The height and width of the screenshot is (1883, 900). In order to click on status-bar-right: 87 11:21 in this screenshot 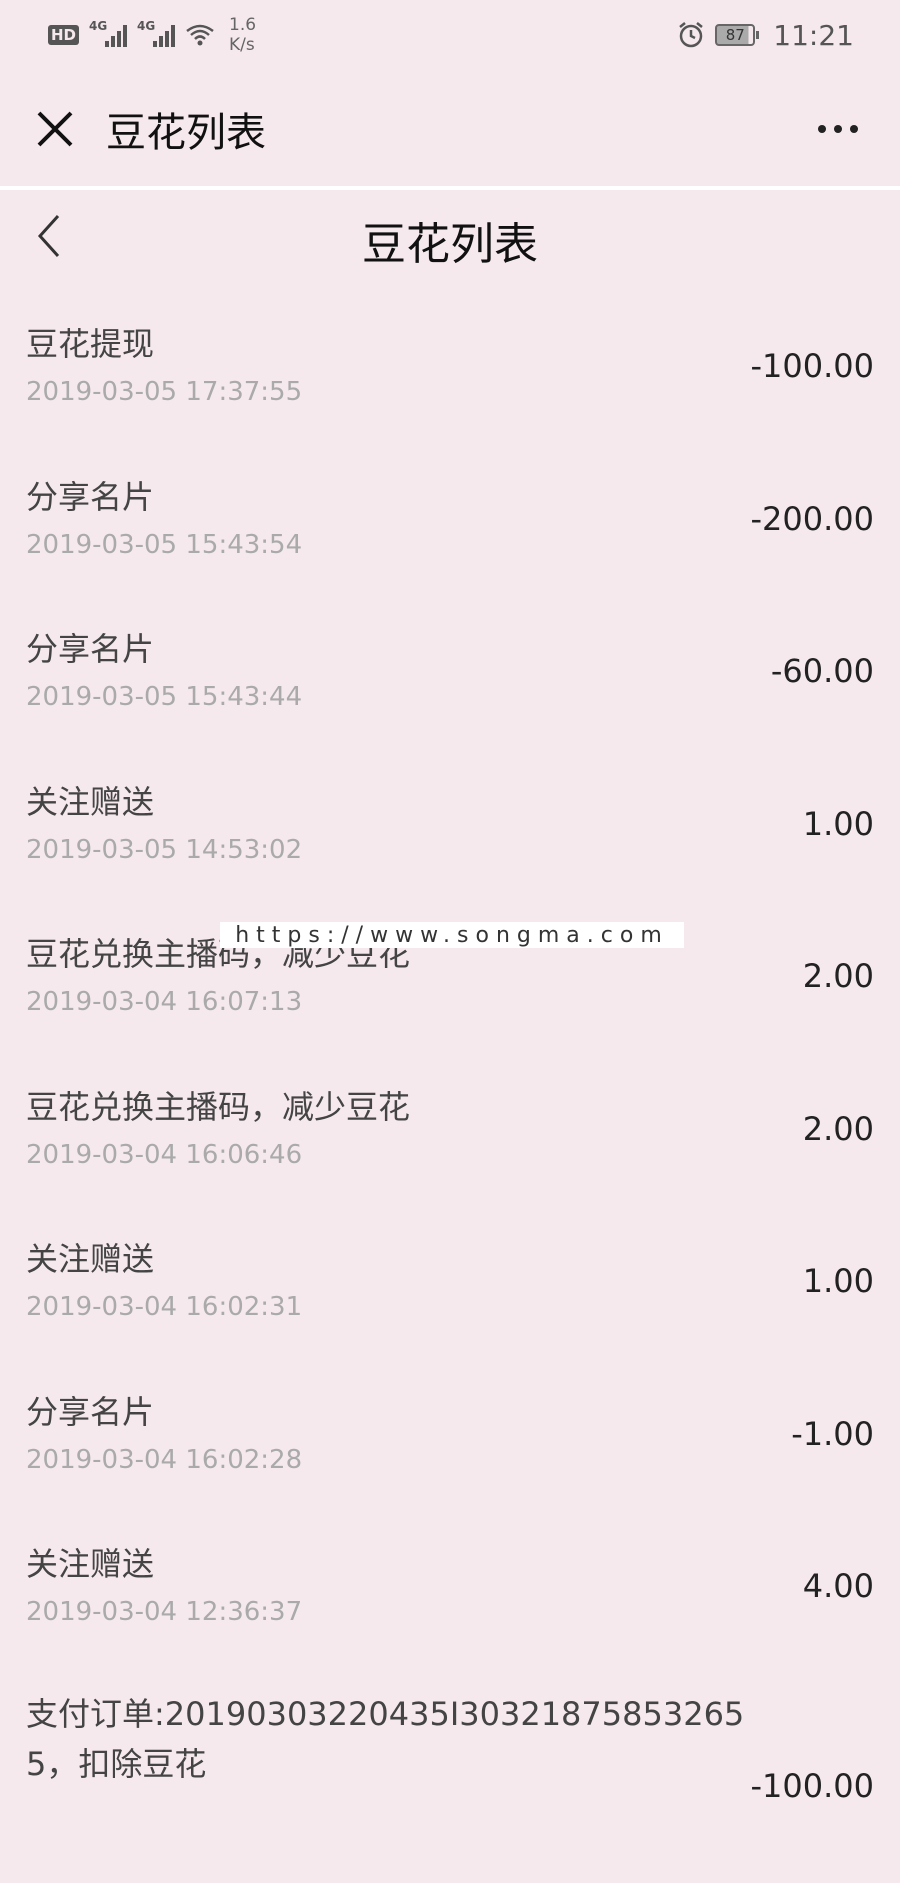, I will do `click(765, 35)`.